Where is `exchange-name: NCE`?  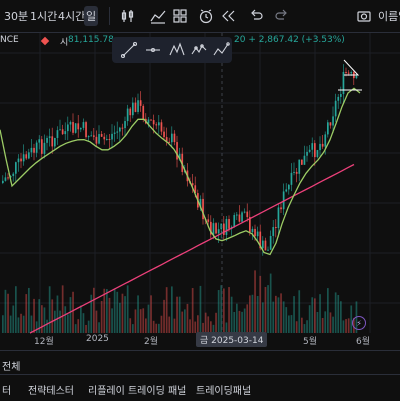
exchange-name: NCE is located at coordinates (9, 40).